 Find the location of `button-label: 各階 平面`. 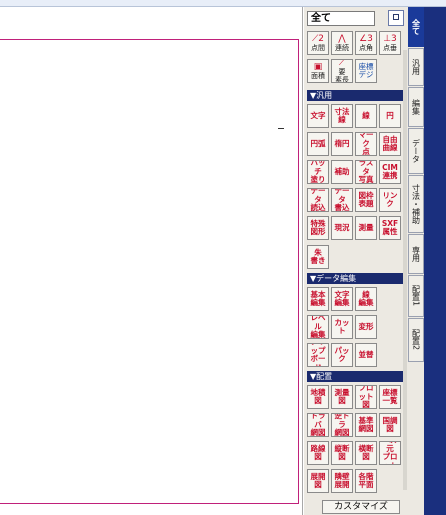

button-label: 各階 平面 is located at coordinates (366, 480).